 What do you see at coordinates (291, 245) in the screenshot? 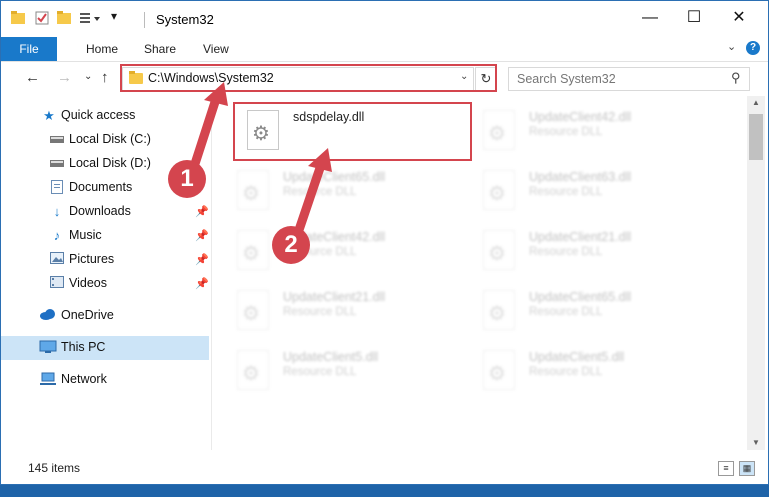
I see `step-2-badge: 2` at bounding box center [291, 245].